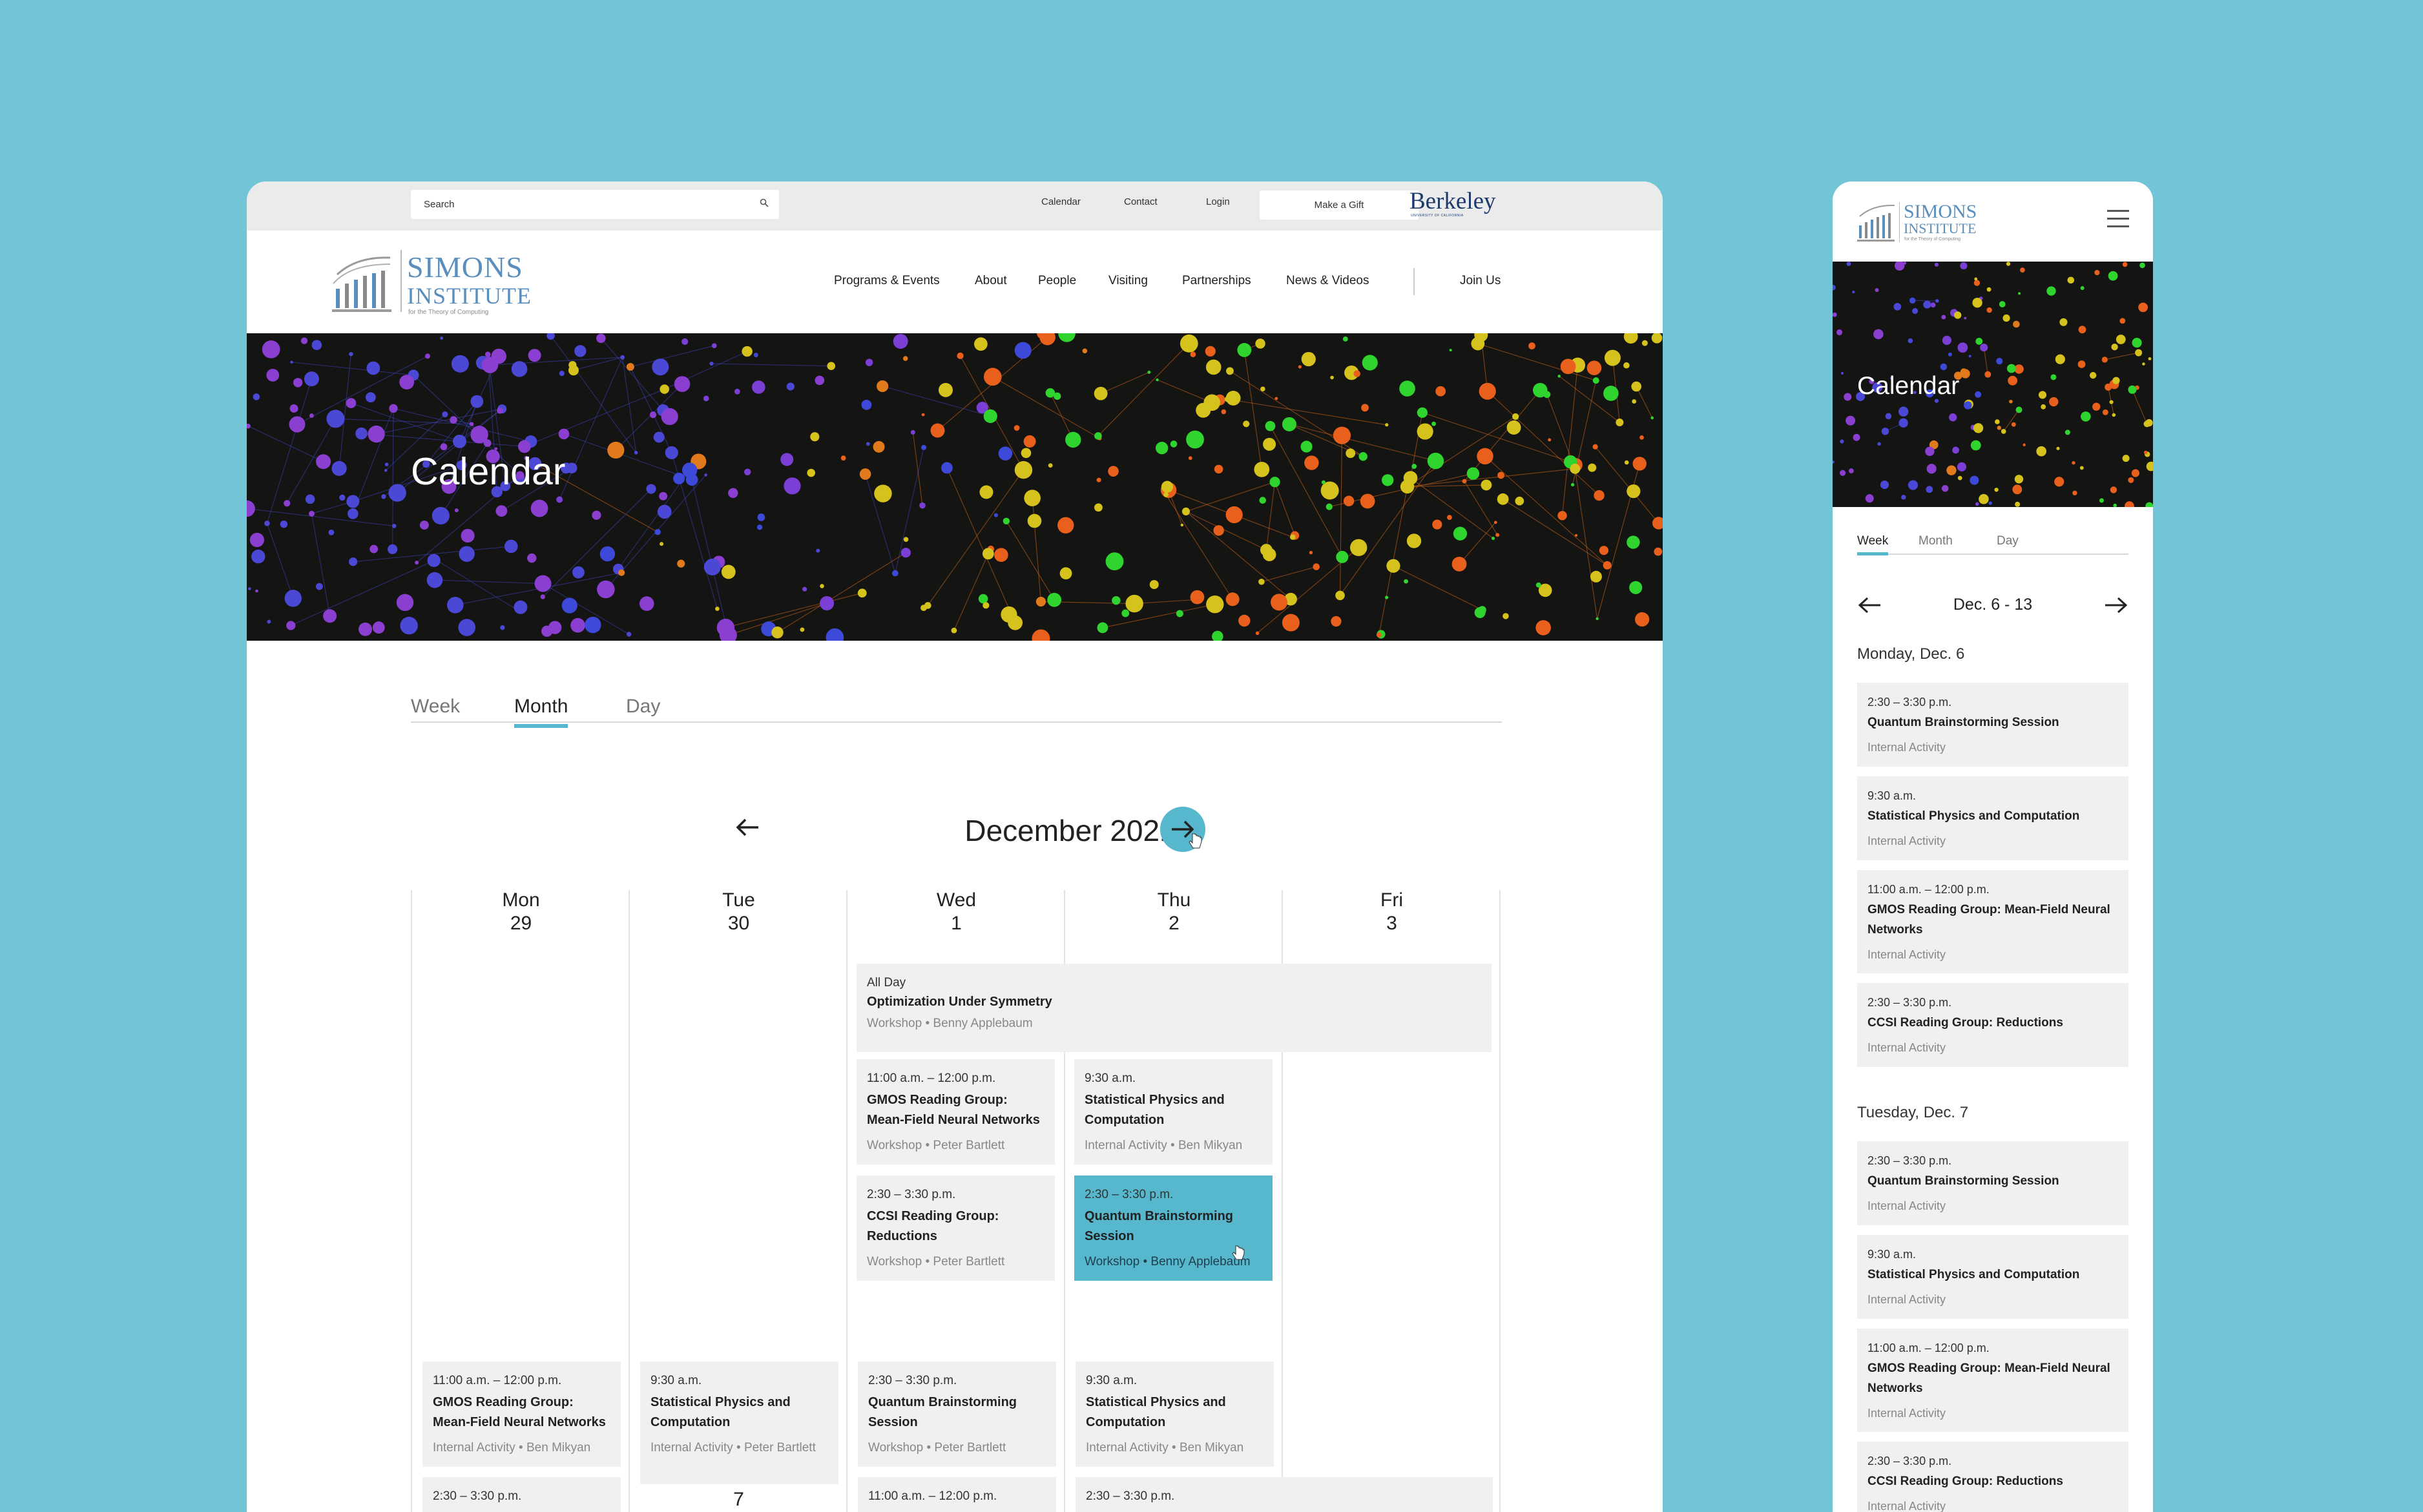  What do you see at coordinates (2118, 220) in the screenshot?
I see `hamburger-menu-icon` at bounding box center [2118, 220].